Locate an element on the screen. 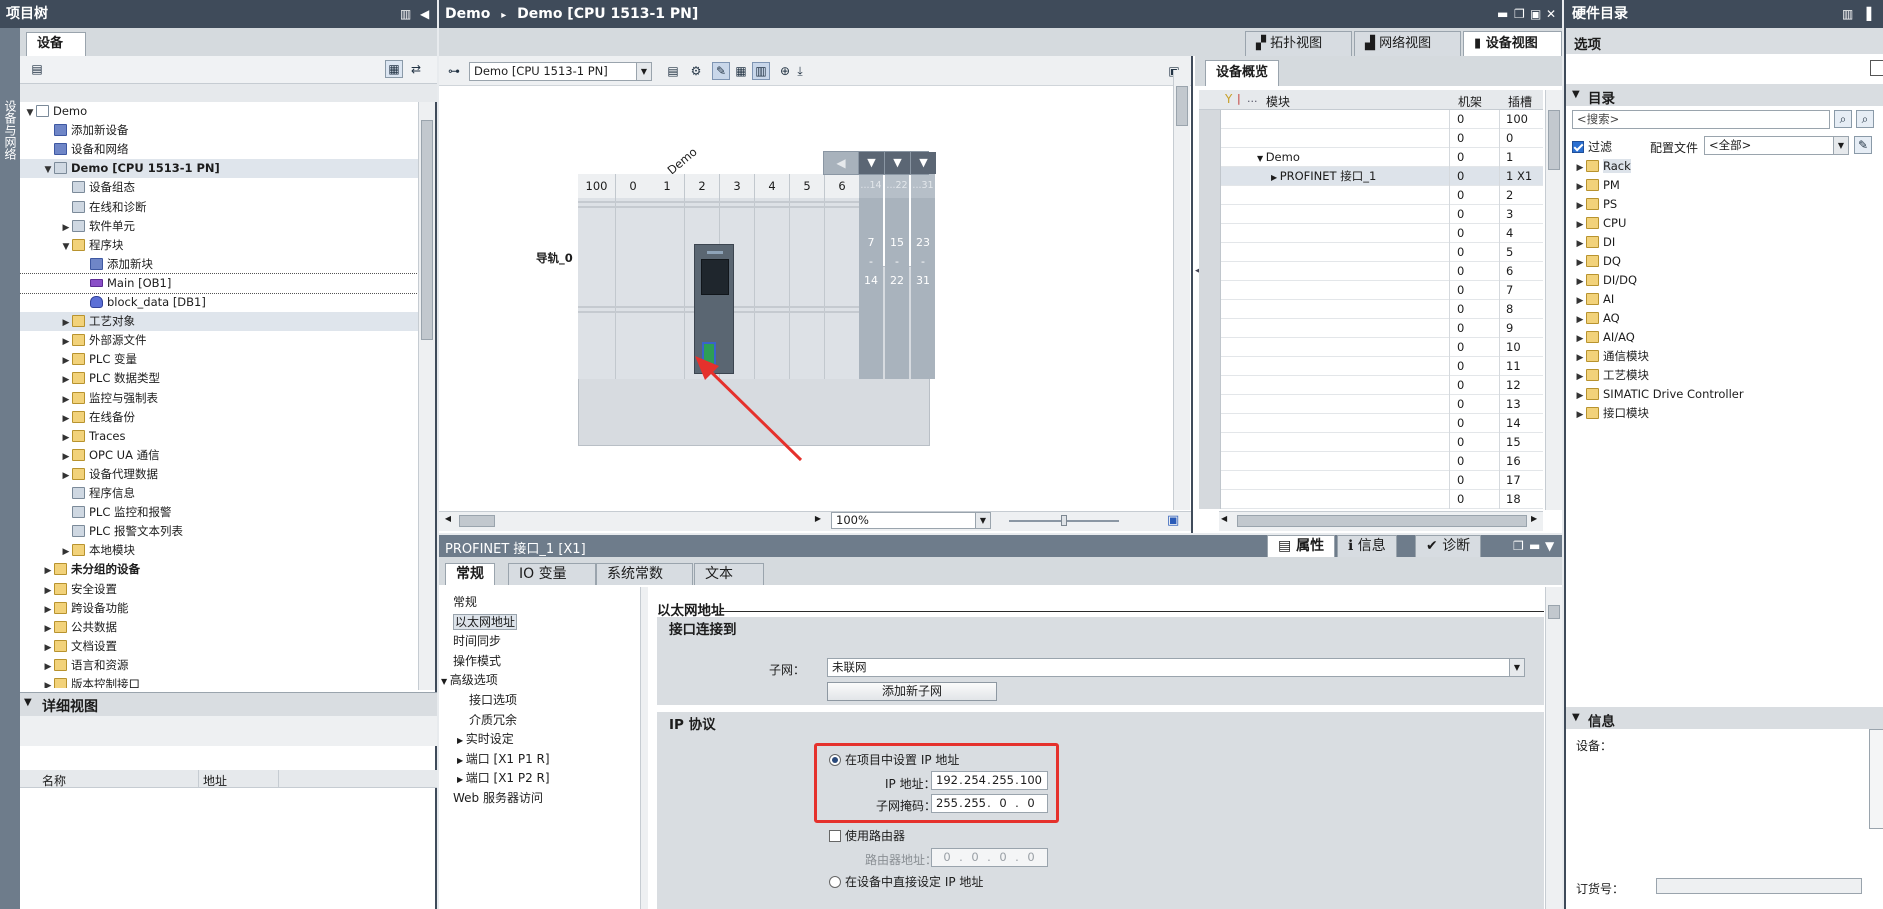 The width and height of the screenshot is (1883, 909). tree-item: ▶ 公共数据 is located at coordinates (219, 627).